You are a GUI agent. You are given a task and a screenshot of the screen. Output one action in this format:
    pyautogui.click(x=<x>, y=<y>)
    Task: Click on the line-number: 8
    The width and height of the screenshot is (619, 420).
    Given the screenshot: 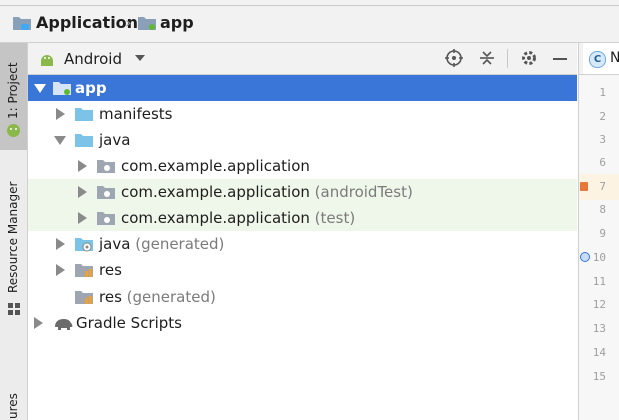 What is the action you would take?
    pyautogui.click(x=602, y=209)
    